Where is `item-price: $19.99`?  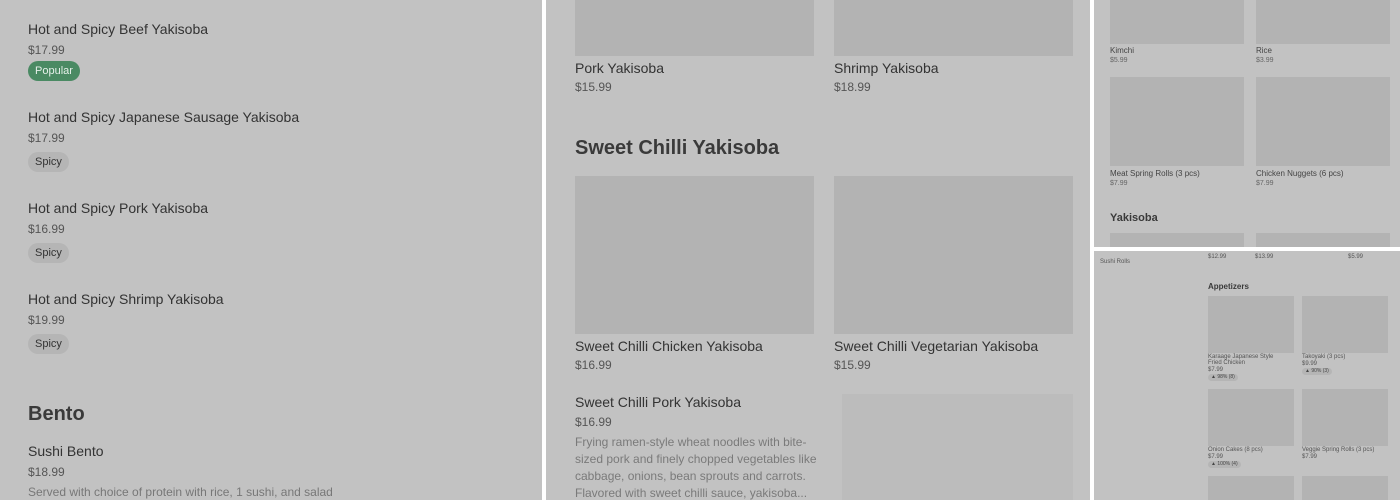 item-price: $19.99 is located at coordinates (46, 320).